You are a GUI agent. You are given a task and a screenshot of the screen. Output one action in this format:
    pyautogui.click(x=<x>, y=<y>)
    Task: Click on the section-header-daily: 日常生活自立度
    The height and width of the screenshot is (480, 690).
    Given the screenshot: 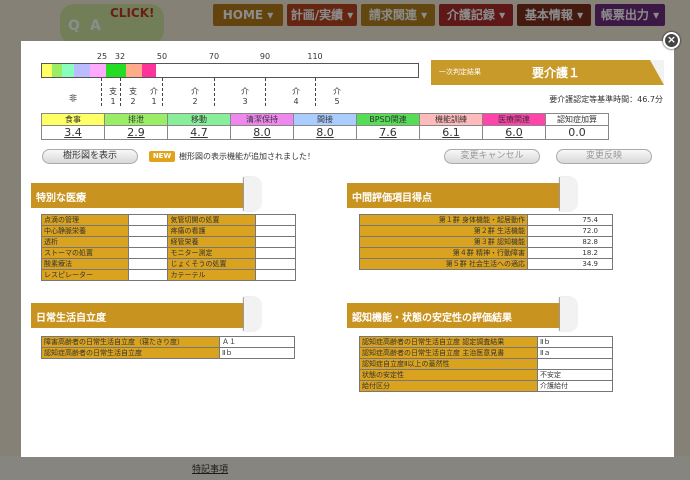 What is the action you would take?
    pyautogui.click(x=146, y=314)
    